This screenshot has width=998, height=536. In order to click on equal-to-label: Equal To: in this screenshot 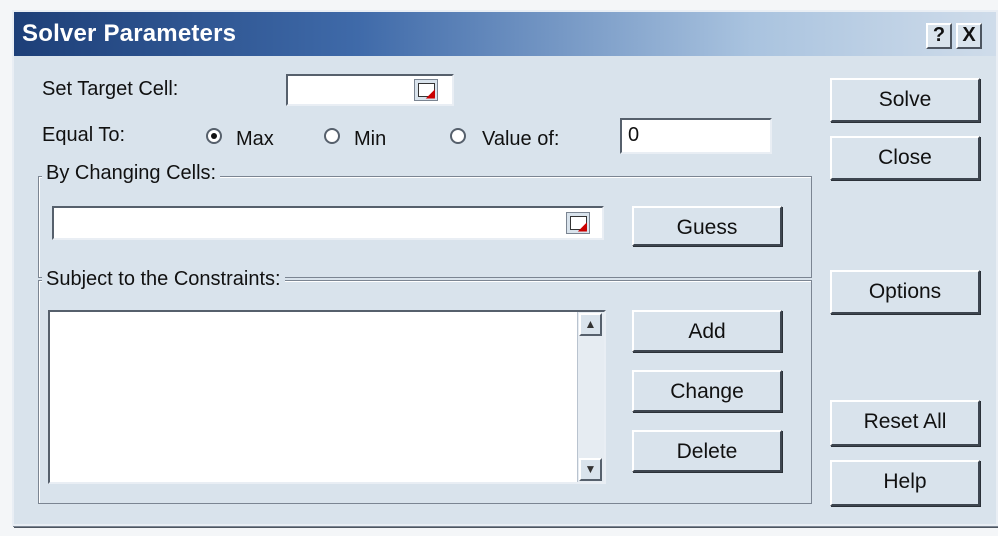, I will do `click(84, 135)`.